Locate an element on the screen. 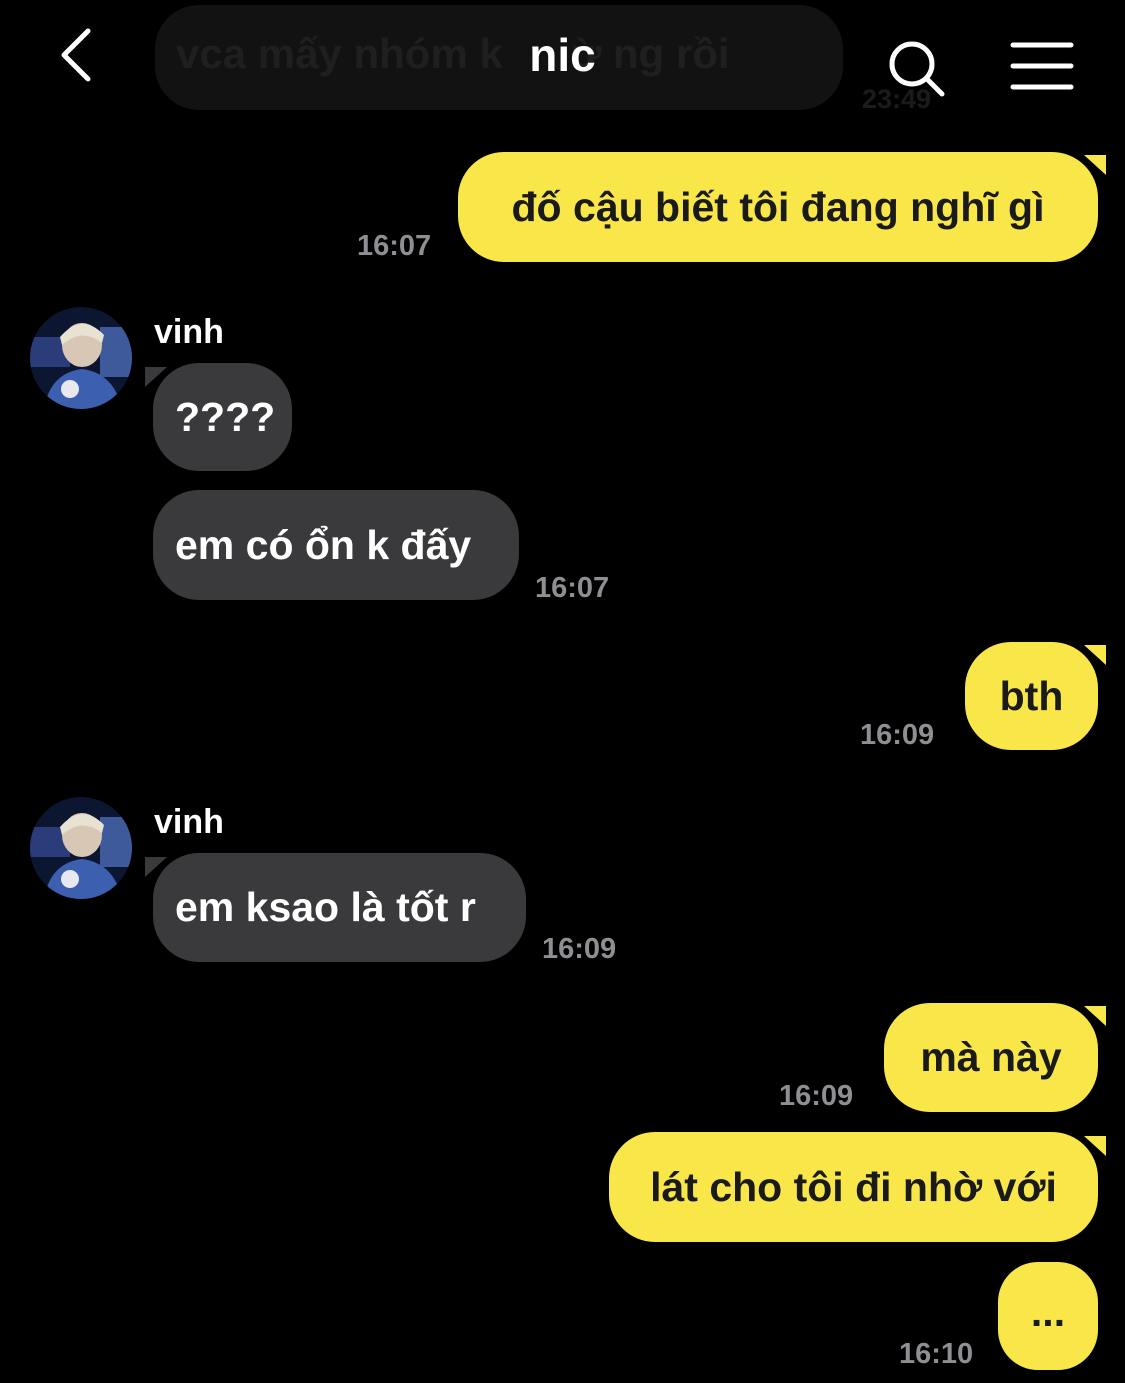  outgoing-message-bubble: đố cậu biết tôi đang nghĩ gì is located at coordinates (778, 207).